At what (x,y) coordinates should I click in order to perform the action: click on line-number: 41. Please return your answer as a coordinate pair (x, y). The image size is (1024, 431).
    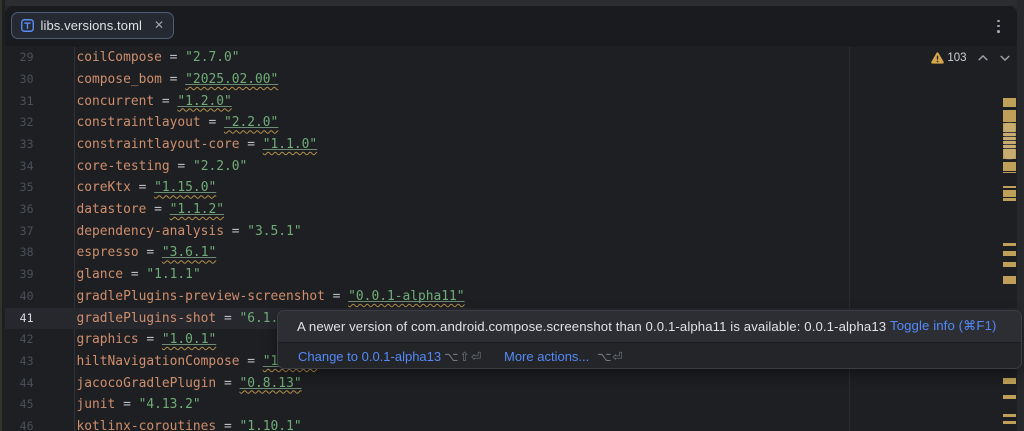
    Looking at the image, I should click on (26, 317).